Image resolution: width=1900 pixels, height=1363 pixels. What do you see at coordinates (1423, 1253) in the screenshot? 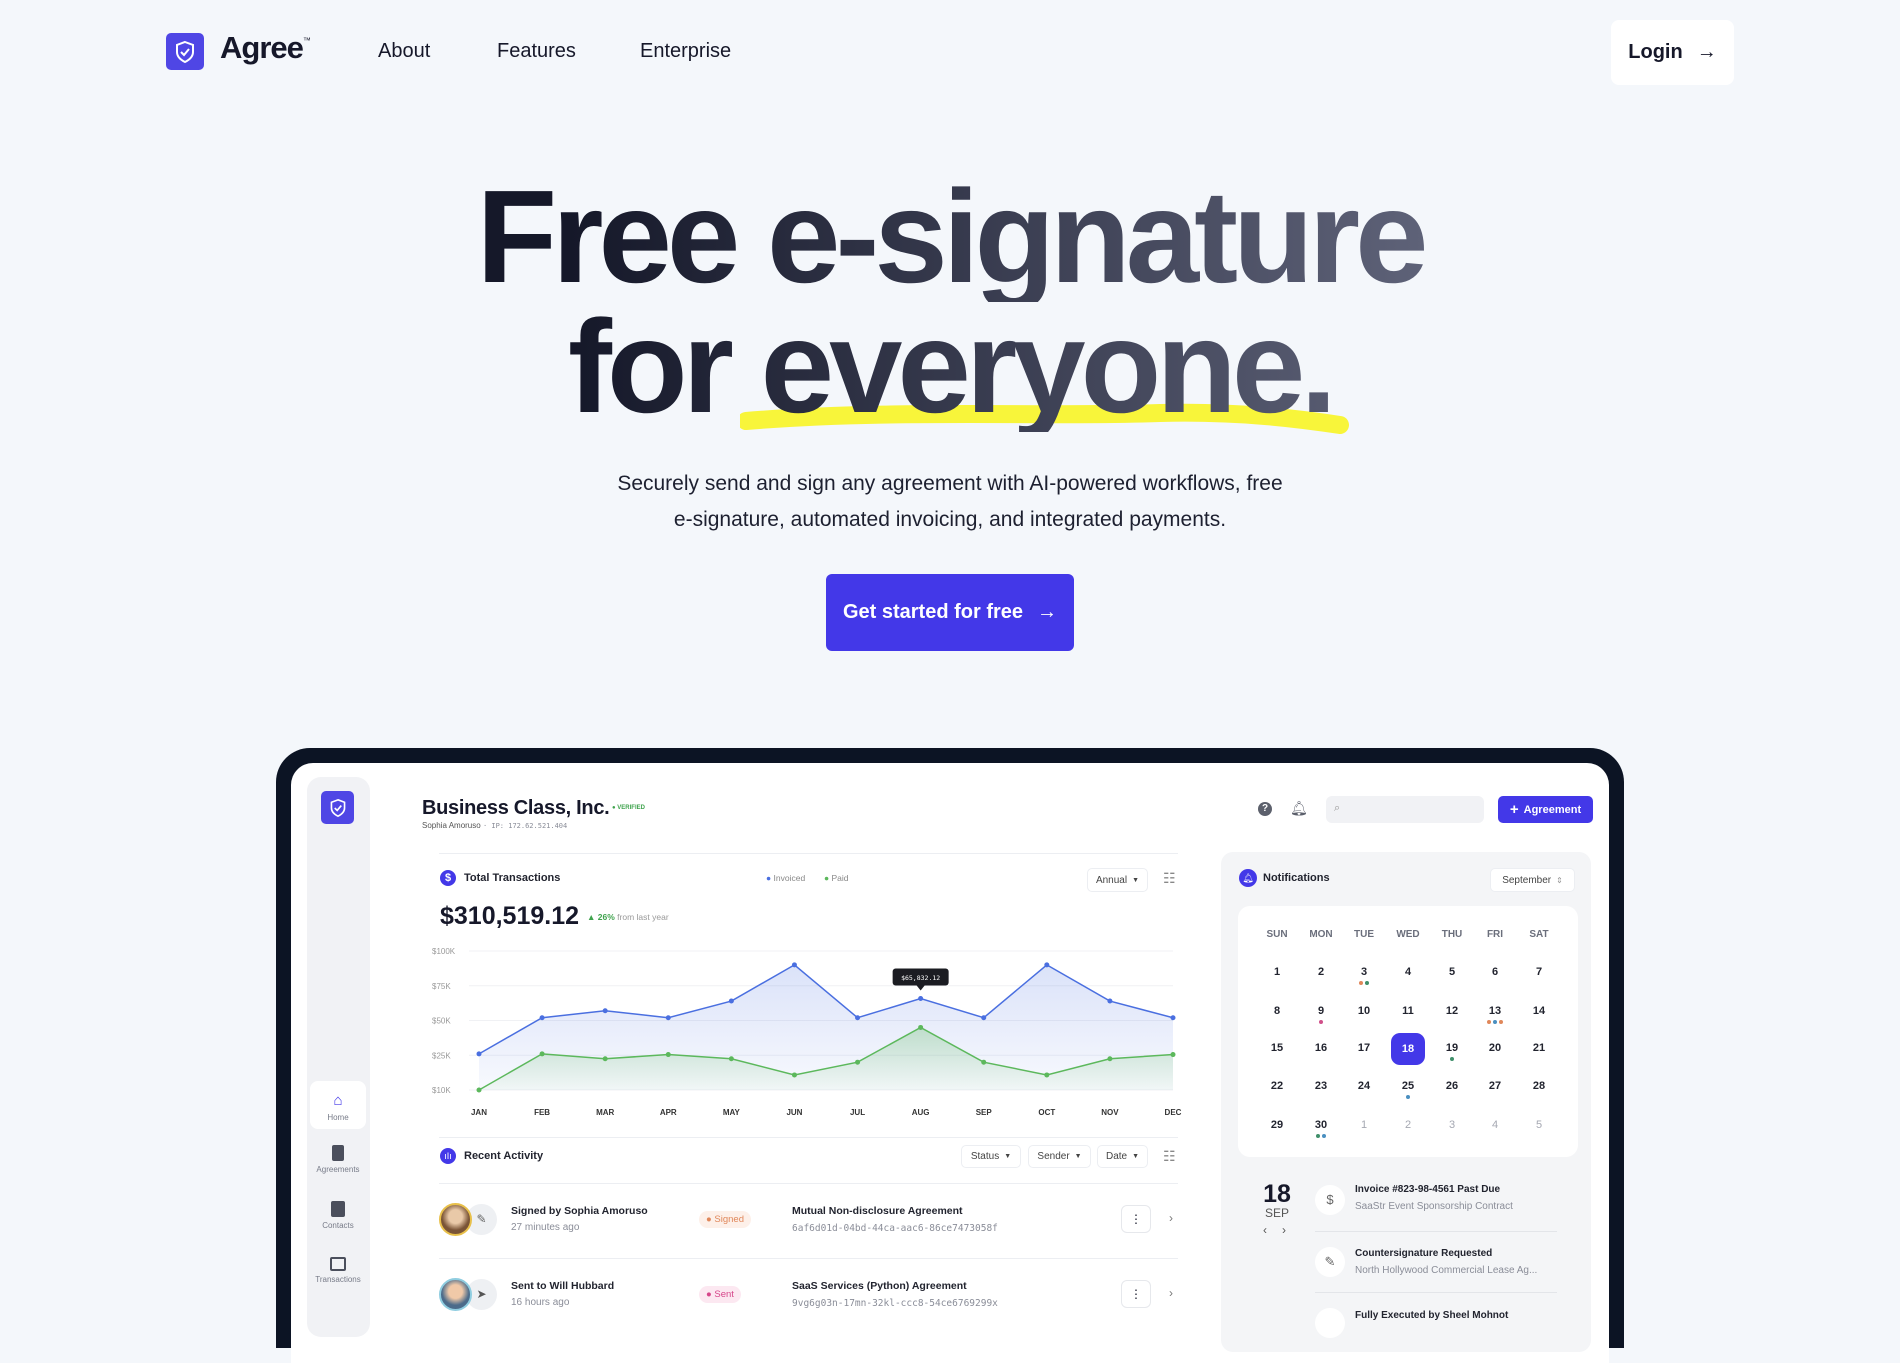
I see `notification-title: Countersignature Requested` at bounding box center [1423, 1253].